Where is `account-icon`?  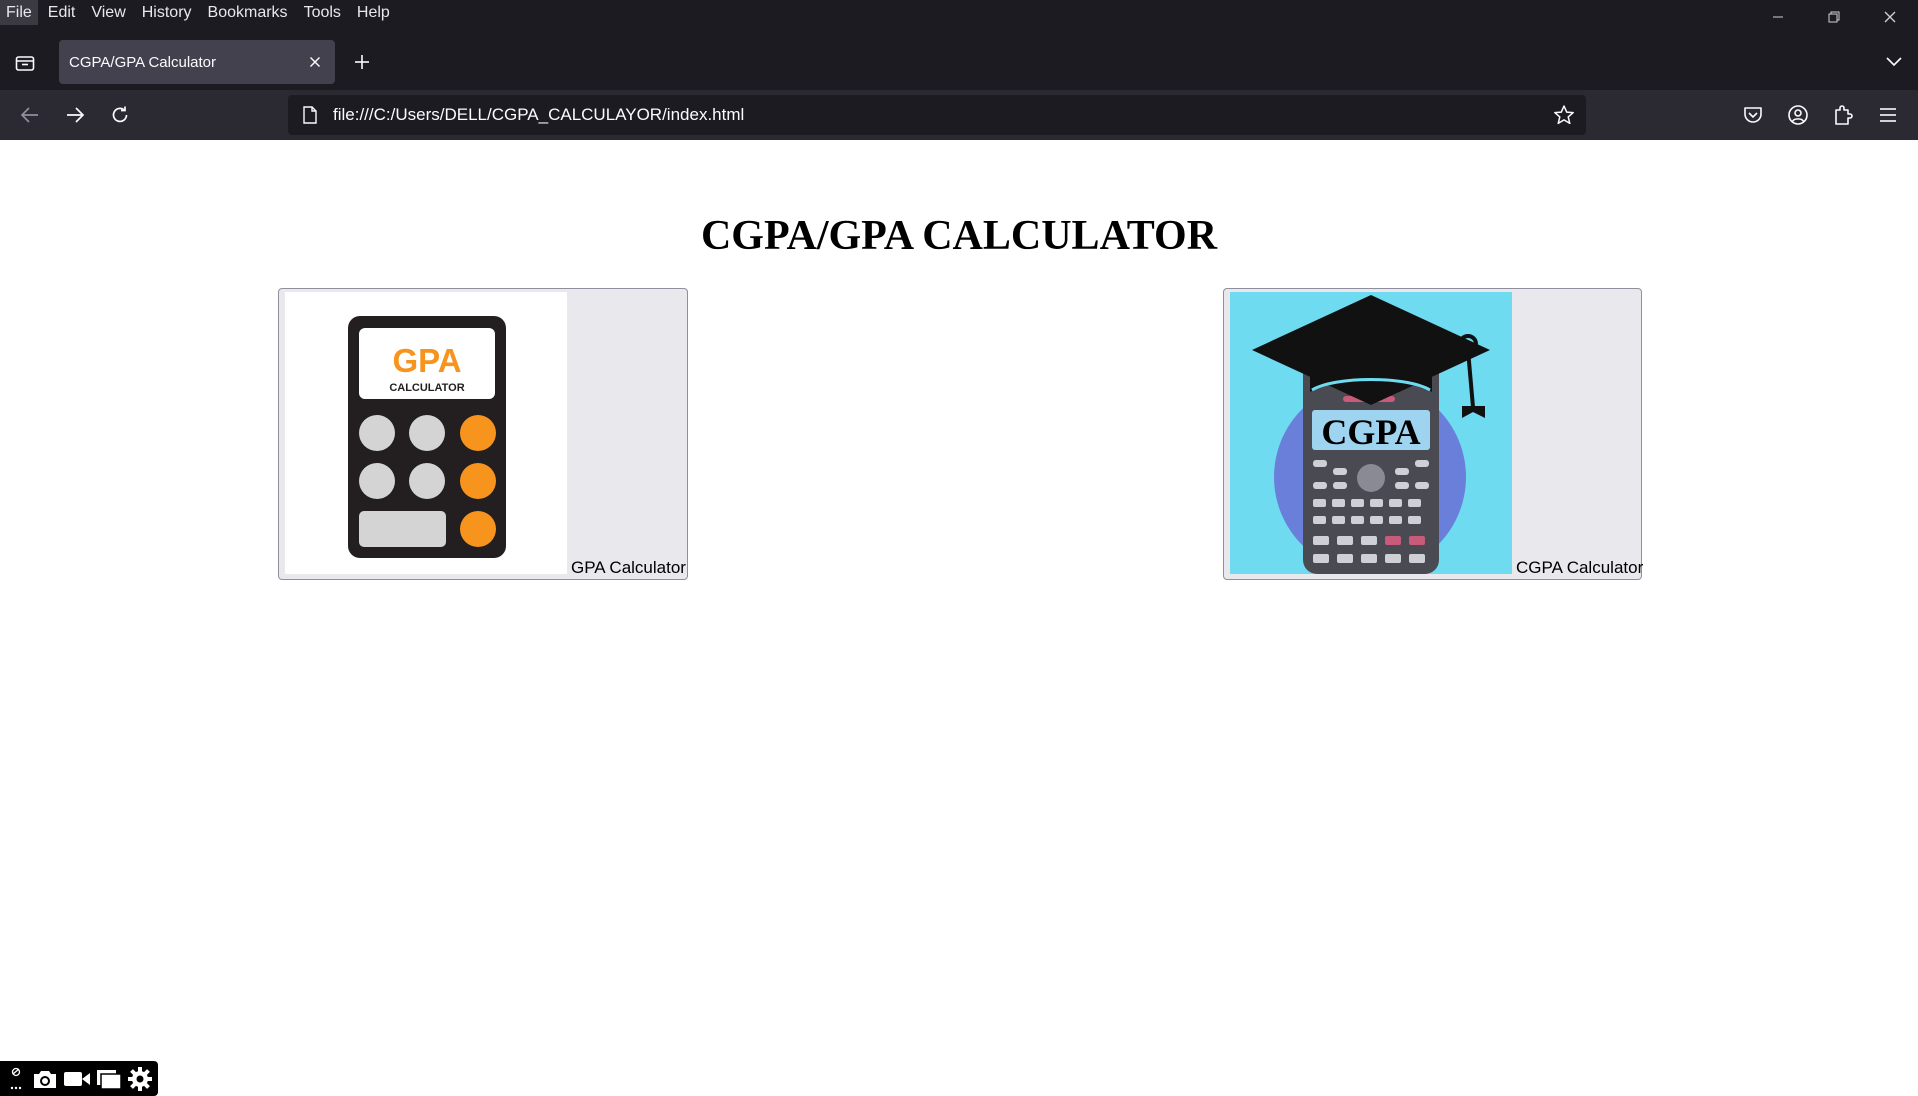 account-icon is located at coordinates (1798, 115).